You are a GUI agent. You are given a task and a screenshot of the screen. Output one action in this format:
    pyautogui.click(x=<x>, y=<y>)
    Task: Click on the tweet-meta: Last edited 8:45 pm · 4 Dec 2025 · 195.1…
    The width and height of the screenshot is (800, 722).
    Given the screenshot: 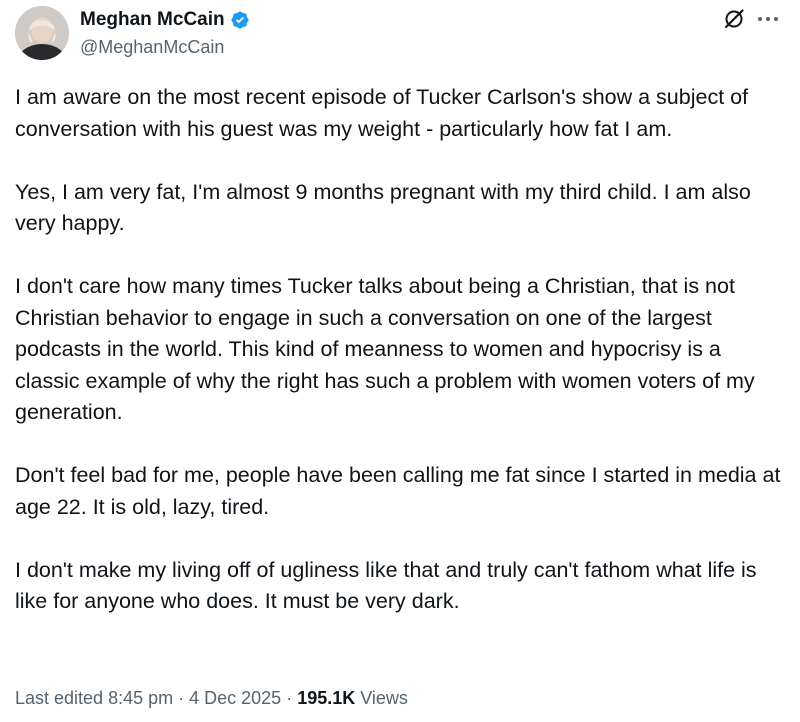 What is the action you would take?
    pyautogui.click(x=211, y=698)
    